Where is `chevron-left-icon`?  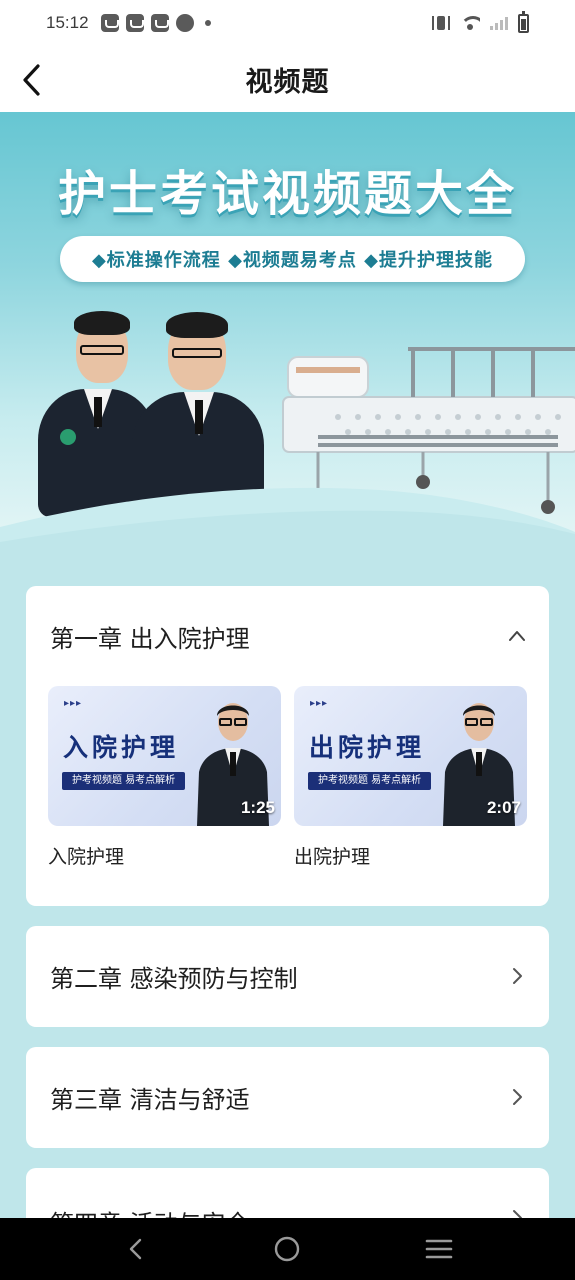 chevron-left-icon is located at coordinates (31, 80).